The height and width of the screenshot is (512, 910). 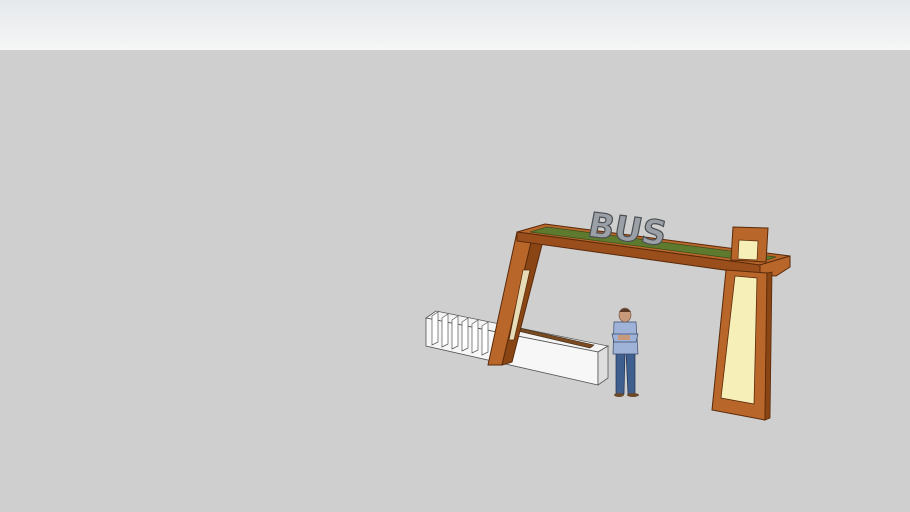 What do you see at coordinates (625, 352) in the screenshot?
I see `person-figure` at bounding box center [625, 352].